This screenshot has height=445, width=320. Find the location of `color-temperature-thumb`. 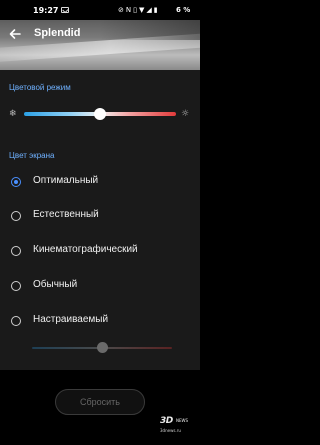

color-temperature-thumb is located at coordinates (100, 114).